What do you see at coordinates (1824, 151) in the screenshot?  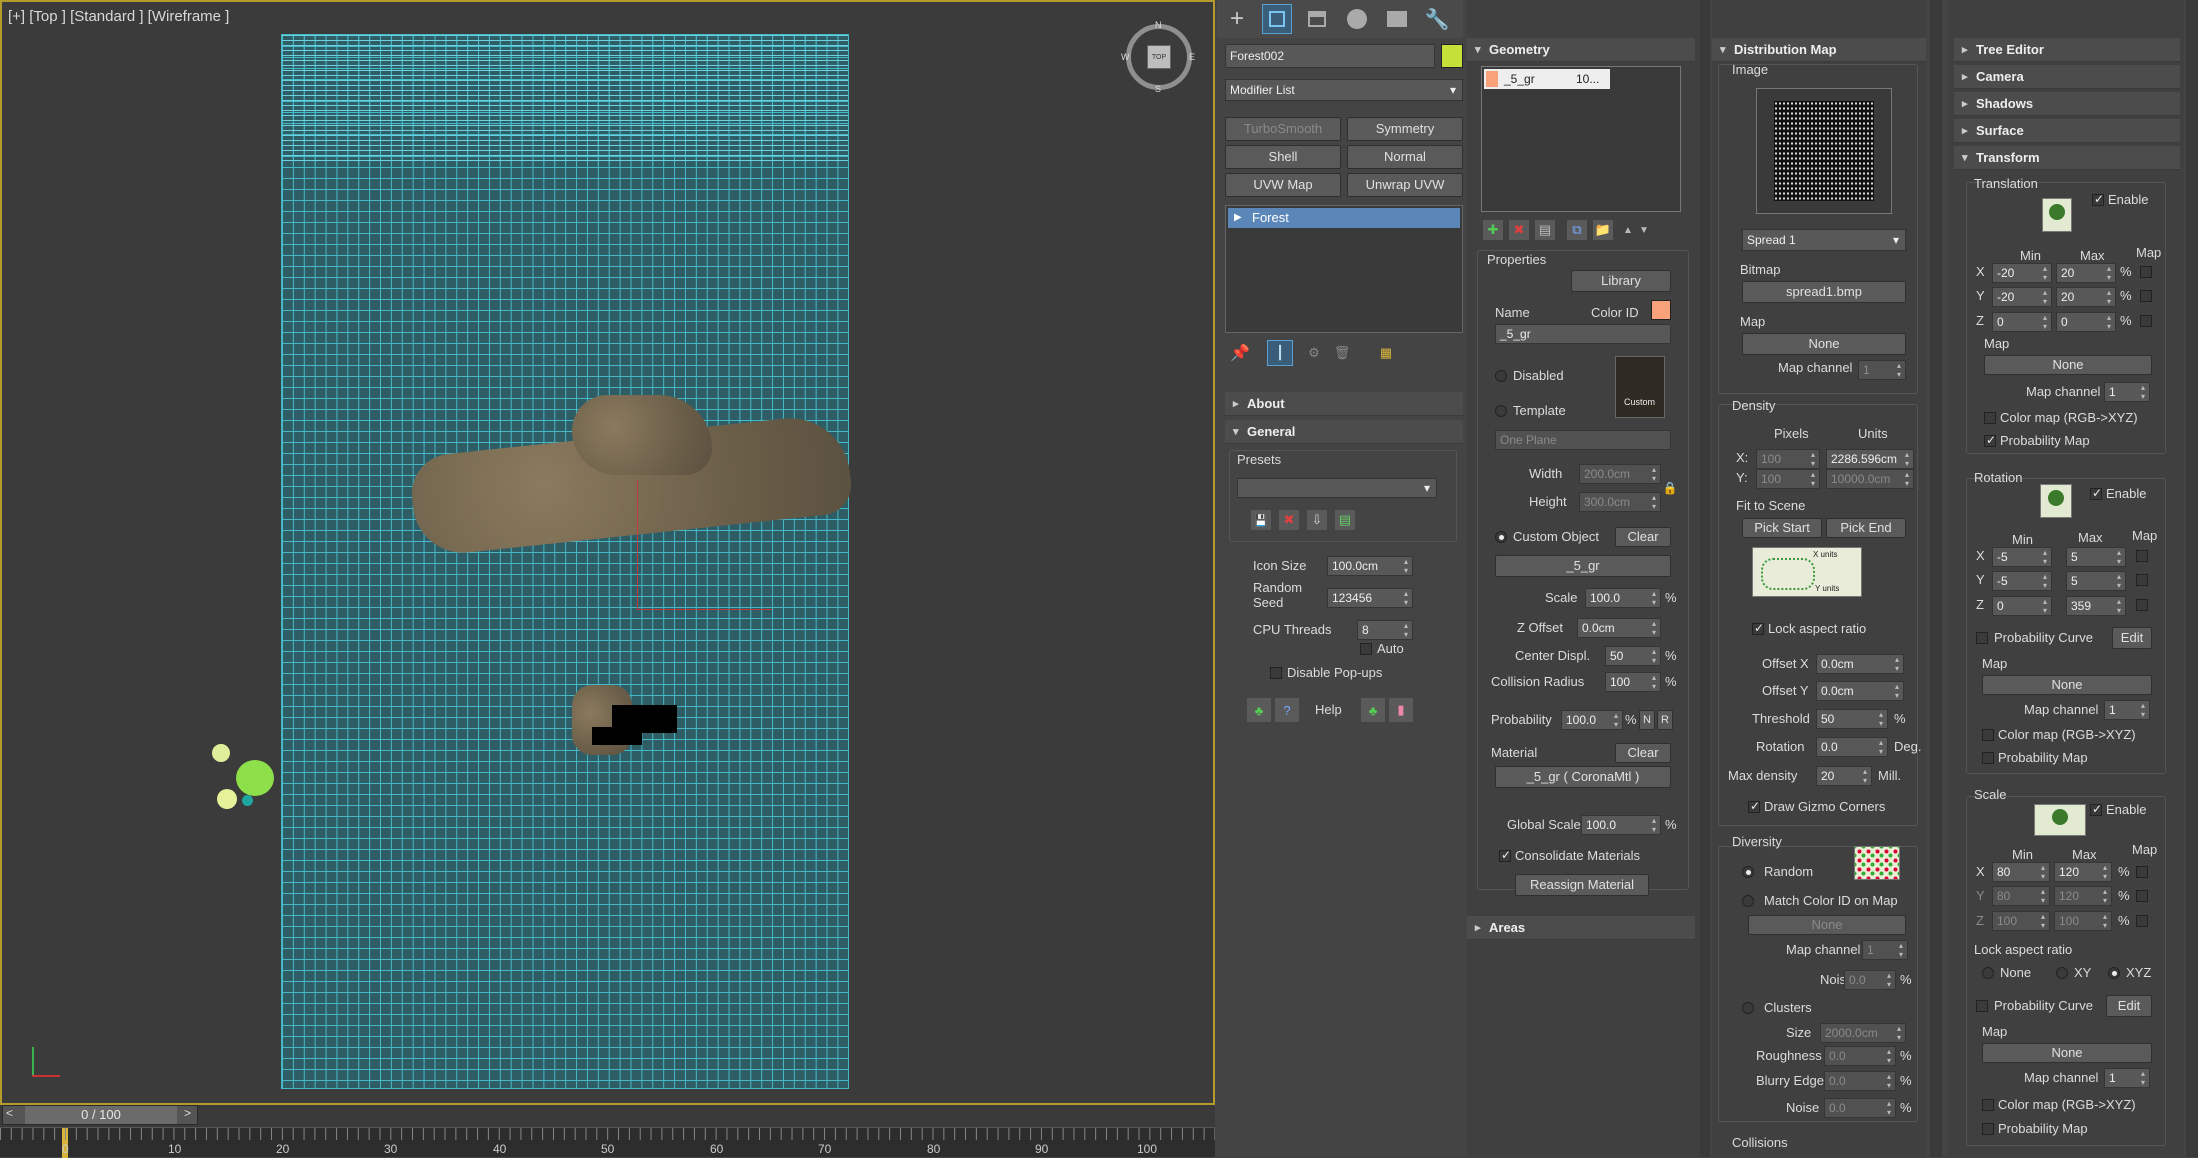 I see `distribution-map-preview` at bounding box center [1824, 151].